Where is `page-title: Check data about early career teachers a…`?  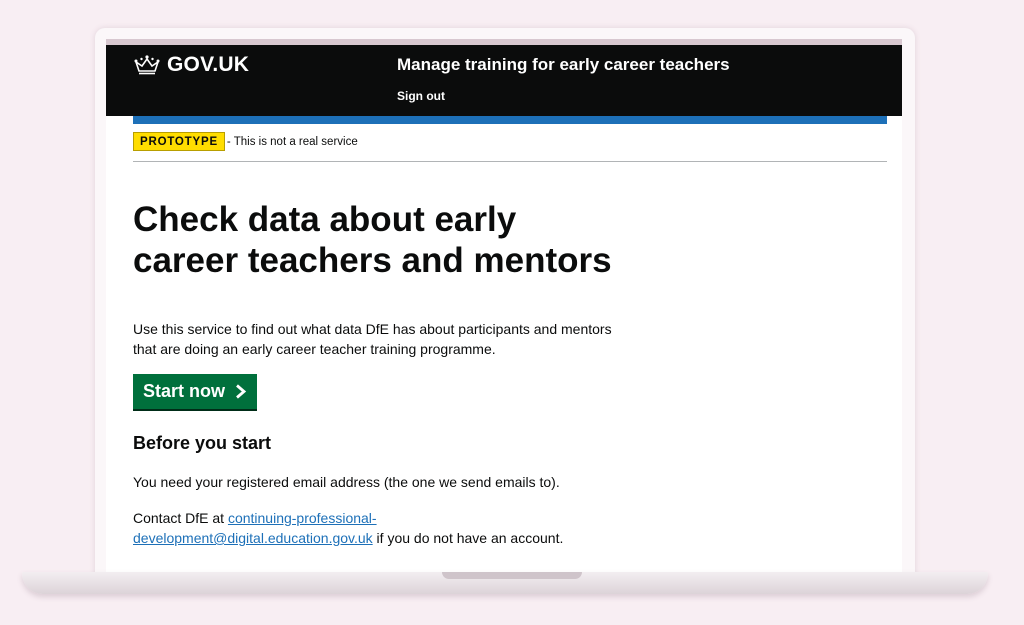
page-title: Check data about early career teachers a… is located at coordinates (393, 240).